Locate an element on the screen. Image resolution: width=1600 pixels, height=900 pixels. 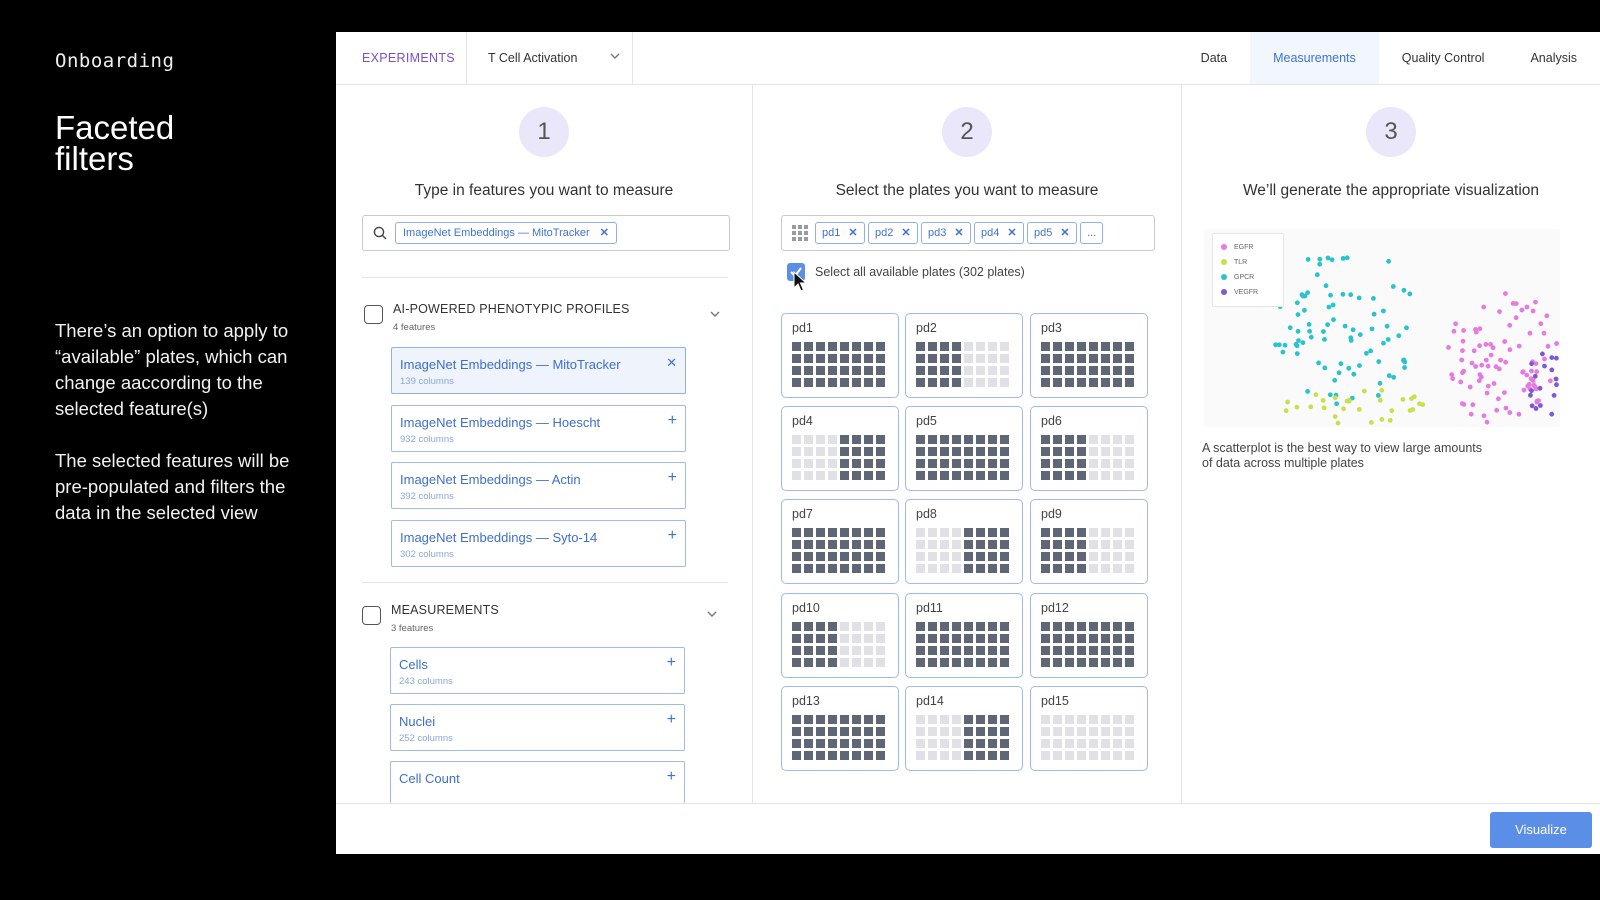
category-checkbox-ai-profiles is located at coordinates (373, 314).